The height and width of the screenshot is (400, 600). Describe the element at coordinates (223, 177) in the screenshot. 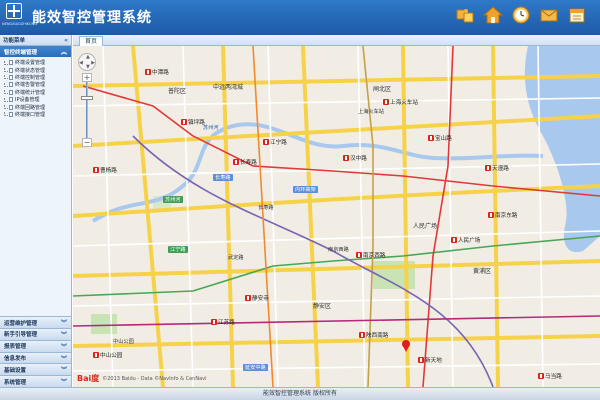

I see `road-tag: 长寿路` at that location.